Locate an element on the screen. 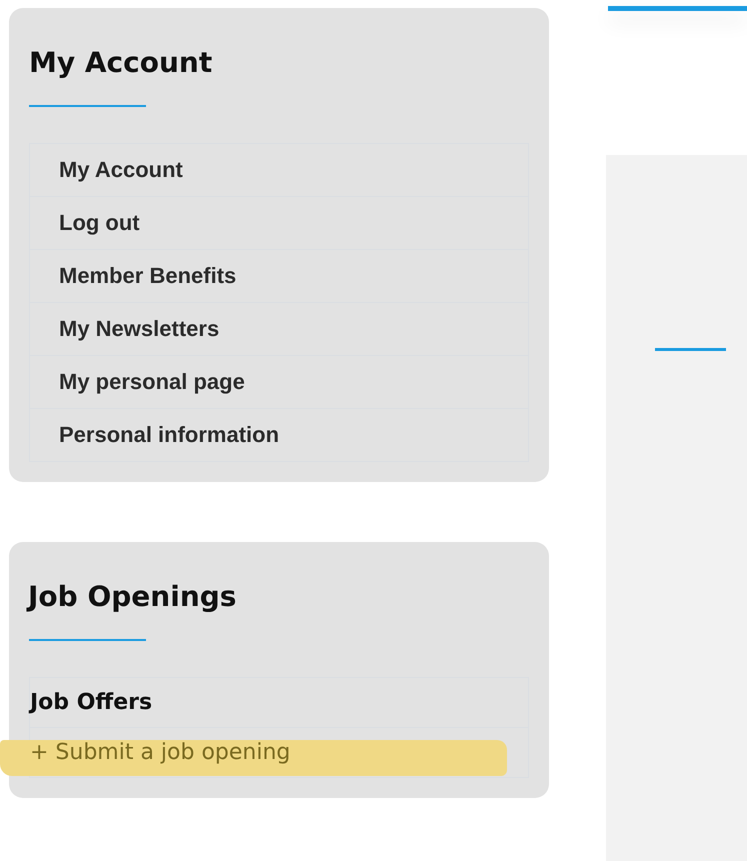  menu-link: + Submit a job opening is located at coordinates (160, 752).